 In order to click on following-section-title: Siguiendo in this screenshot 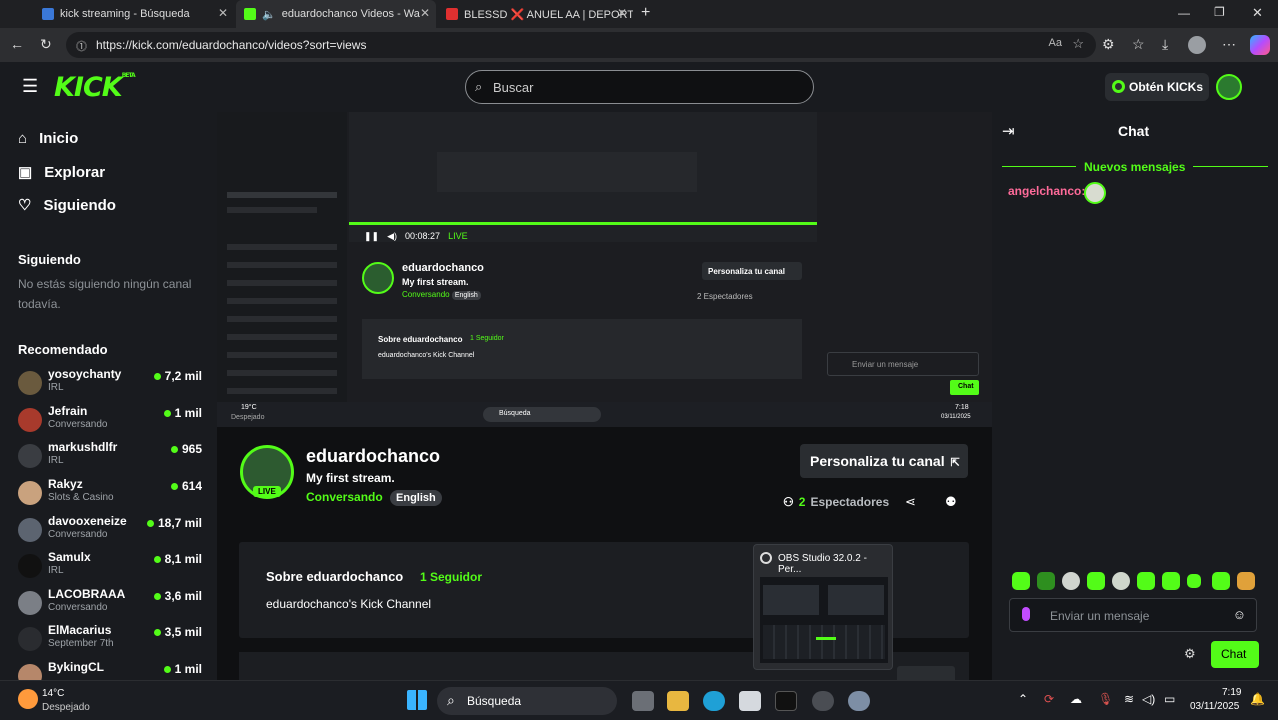, I will do `click(49, 259)`.